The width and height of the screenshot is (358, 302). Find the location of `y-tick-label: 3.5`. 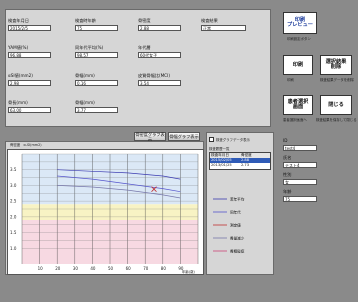

y-tick-label: 3.5 is located at coordinates (13, 169).